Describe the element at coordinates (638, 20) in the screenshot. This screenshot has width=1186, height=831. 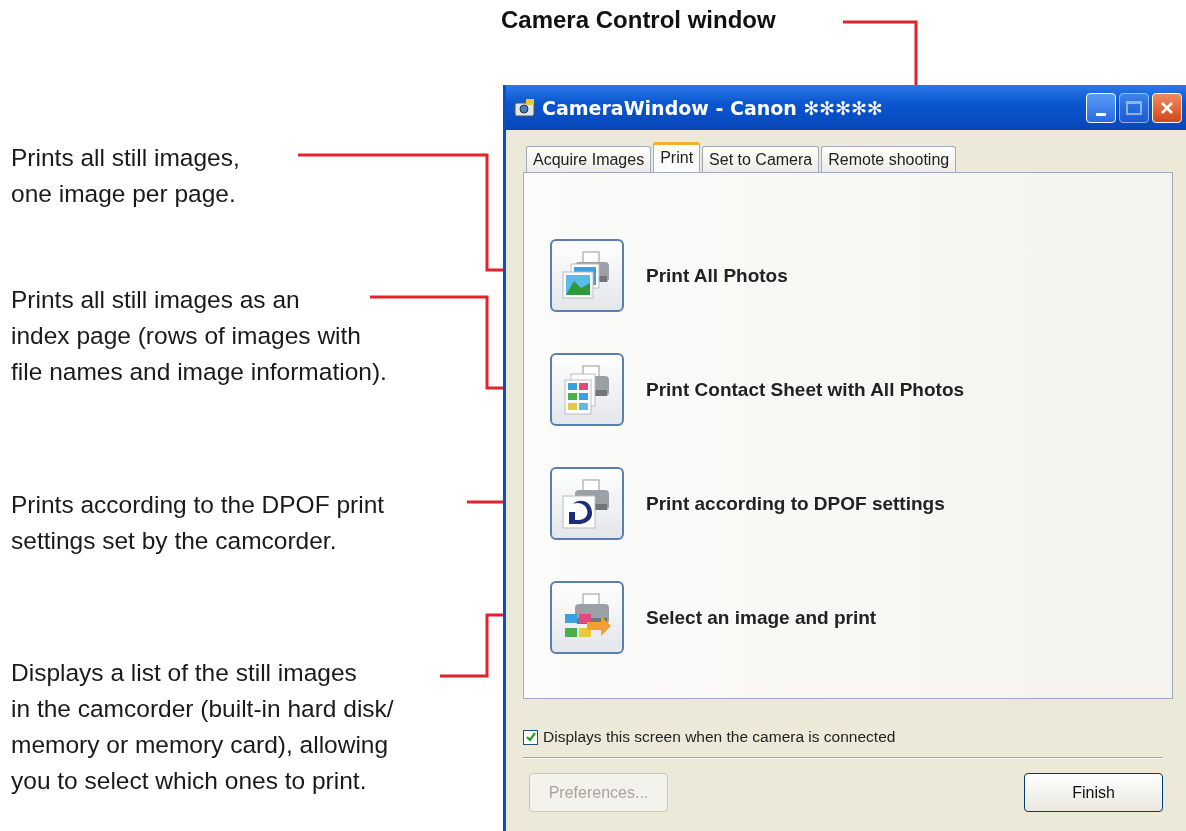
I see `figure-title: Camera Control window` at that location.